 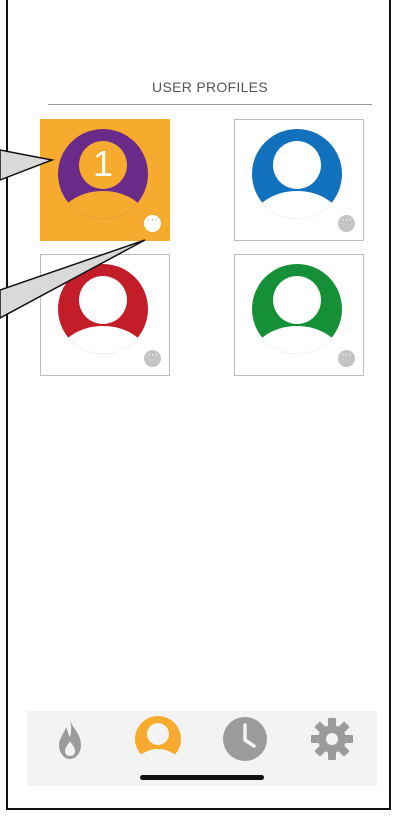 What do you see at coordinates (297, 298) in the screenshot?
I see `profile-number: 4` at bounding box center [297, 298].